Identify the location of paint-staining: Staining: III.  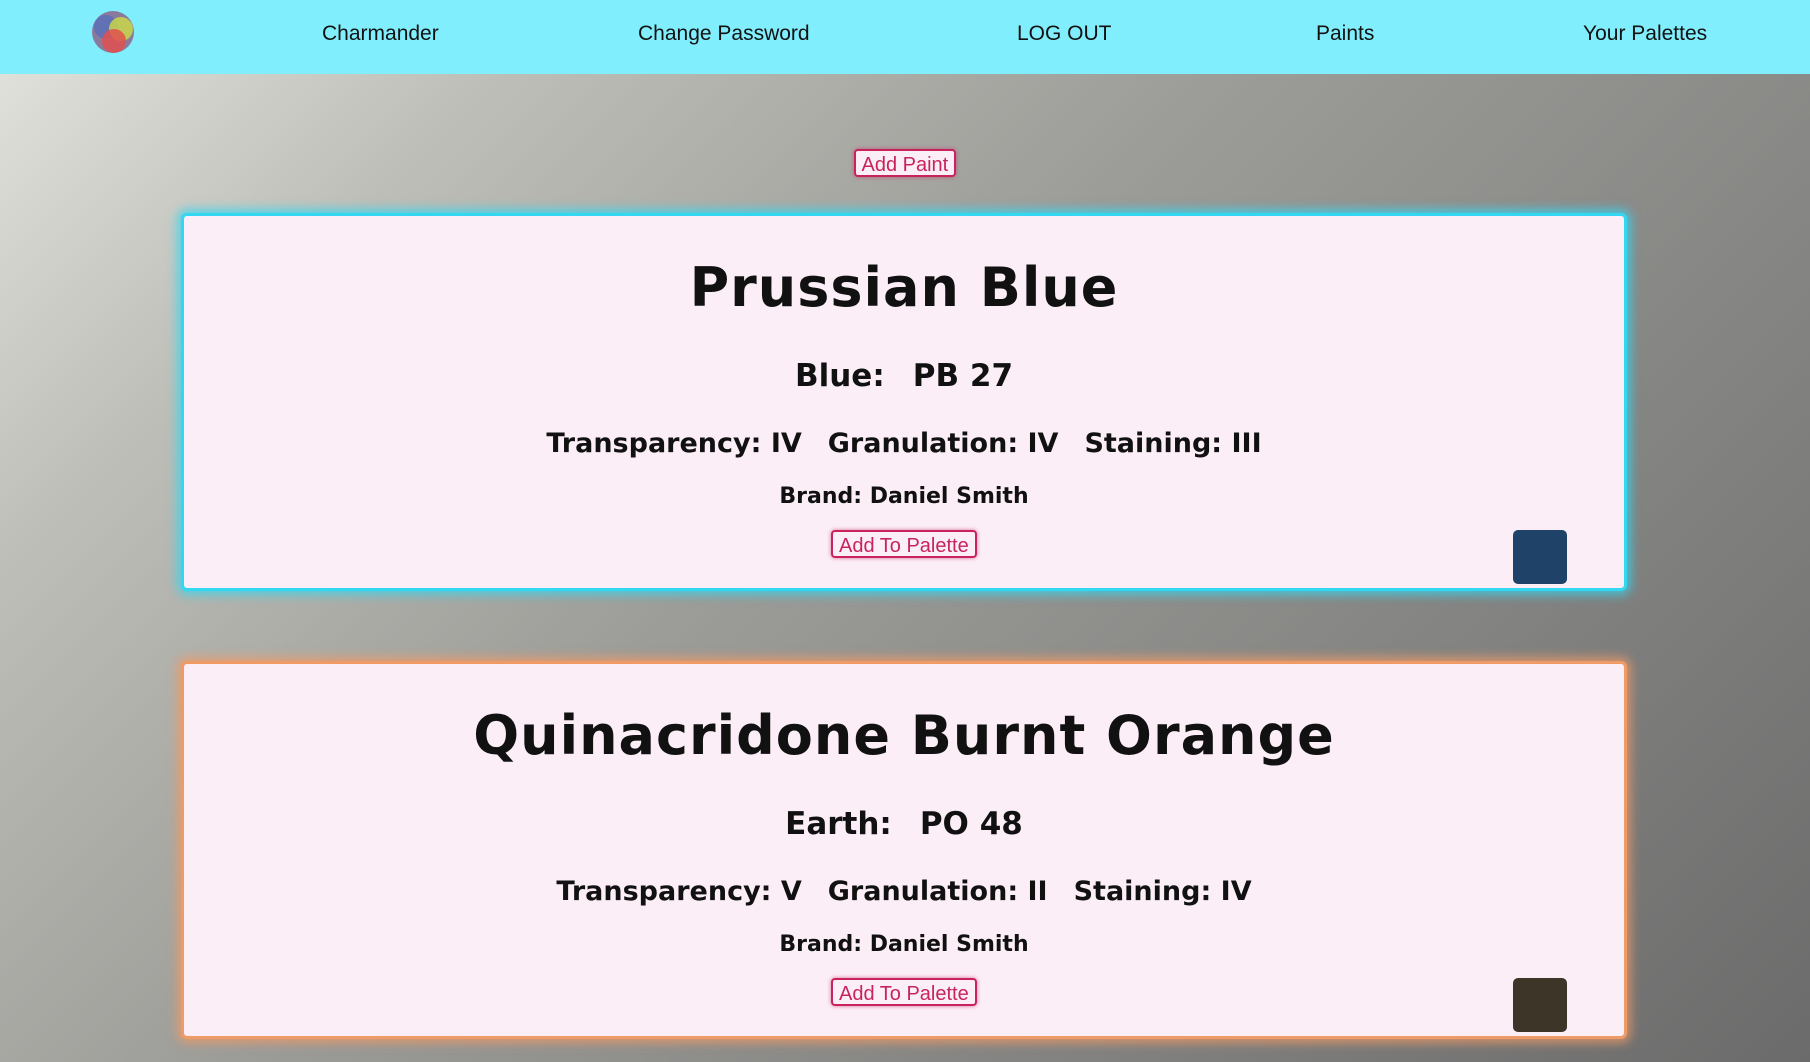
(1173, 443).